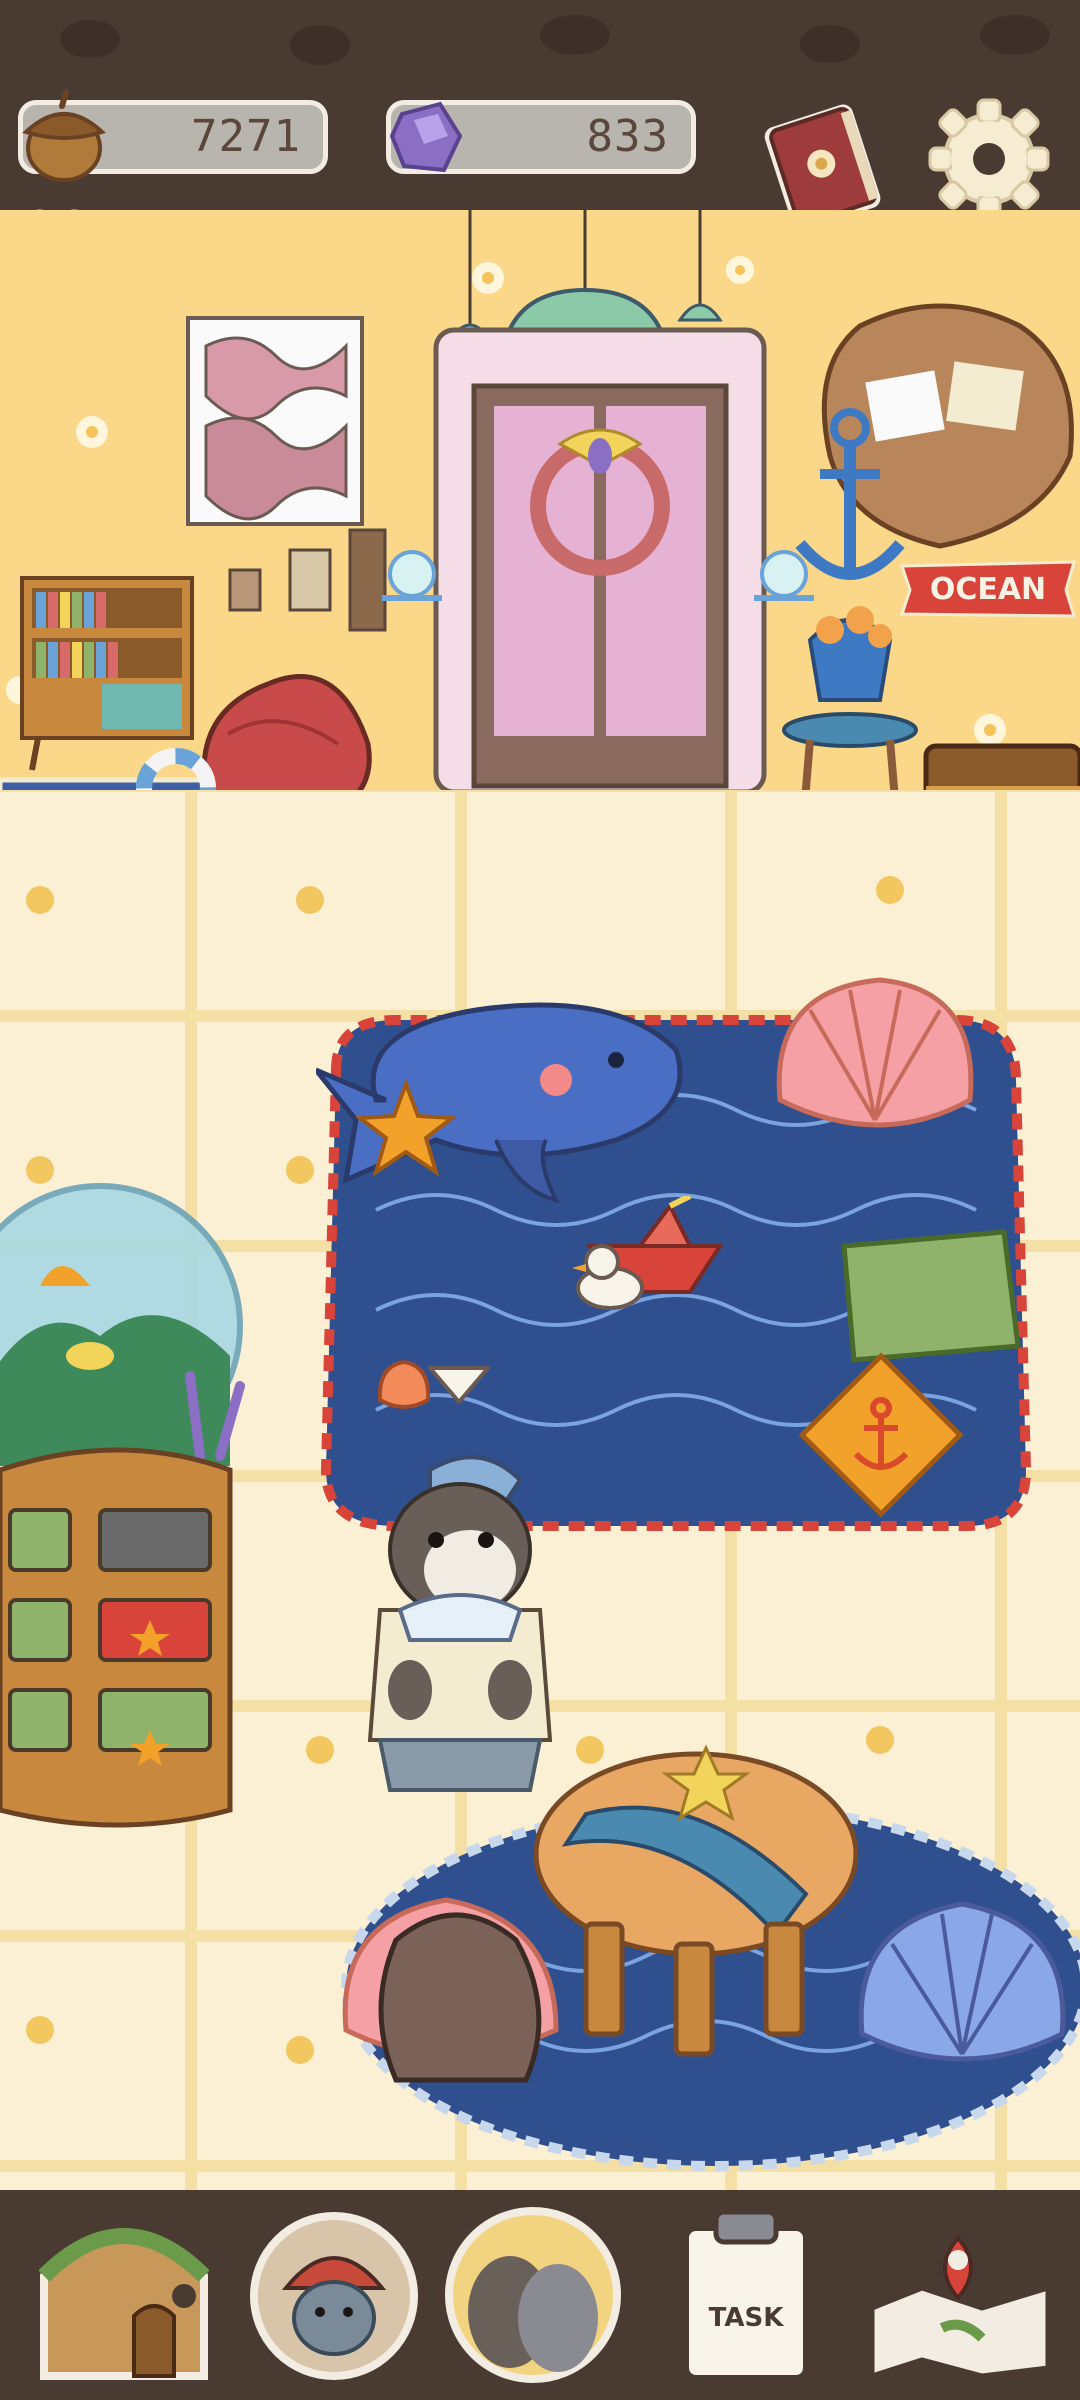 The image size is (1080, 2400). I want to click on gear-icon, so click(989, 159).